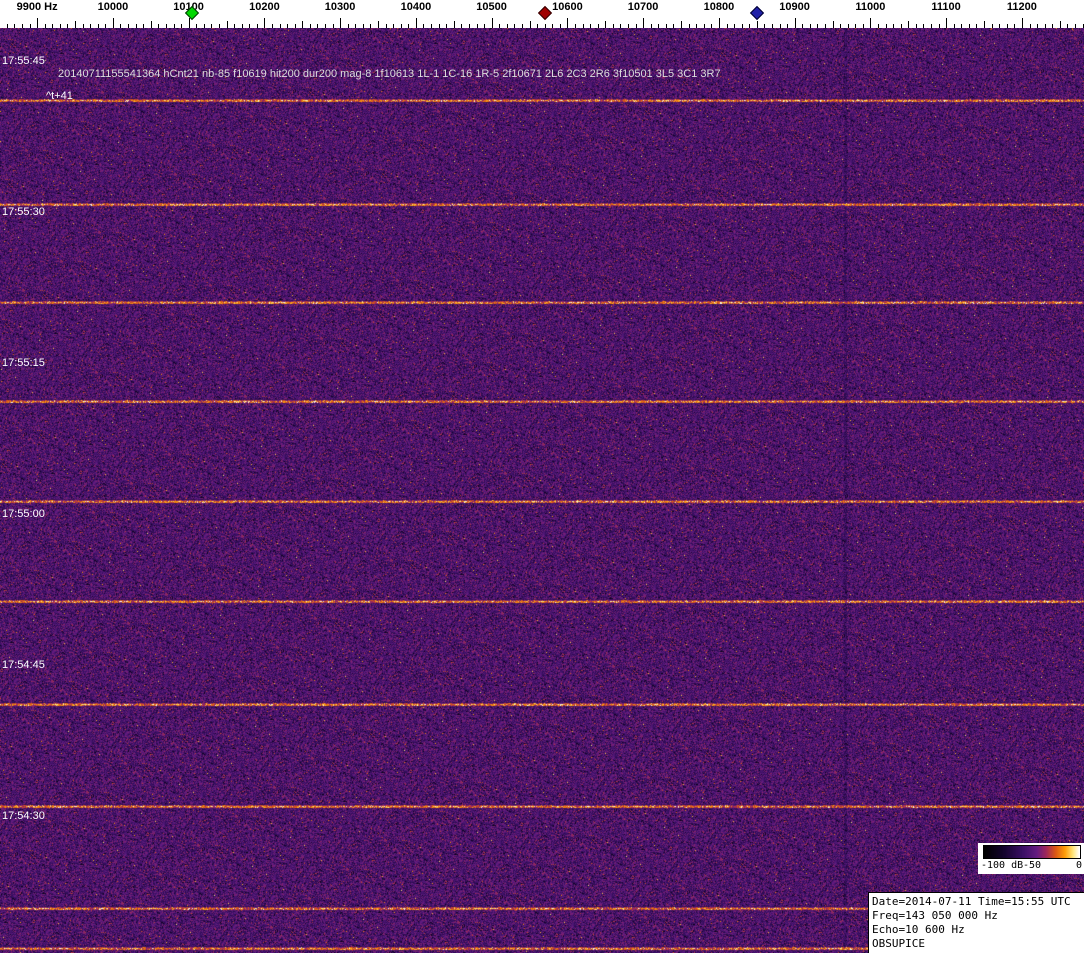 The width and height of the screenshot is (1084, 953). What do you see at coordinates (567, 7) in the screenshot?
I see `freq-label: 10600` at bounding box center [567, 7].